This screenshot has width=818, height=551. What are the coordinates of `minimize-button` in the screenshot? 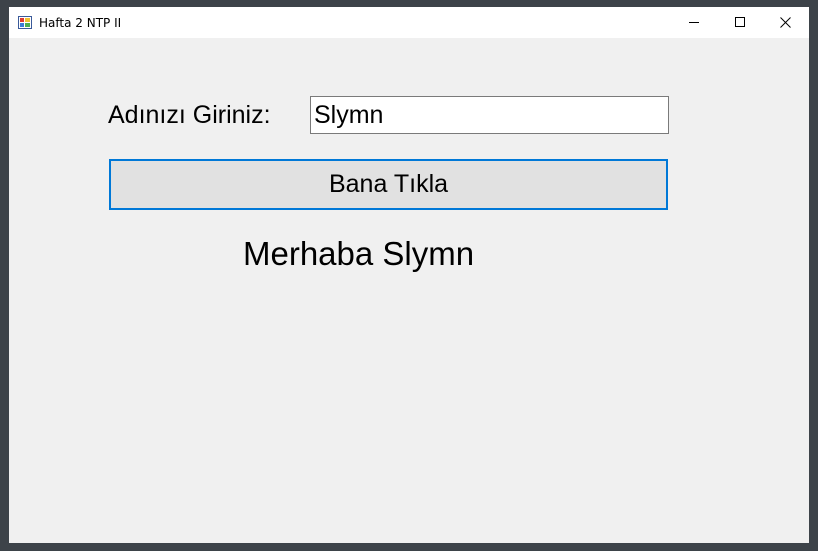 It's located at (695, 22).